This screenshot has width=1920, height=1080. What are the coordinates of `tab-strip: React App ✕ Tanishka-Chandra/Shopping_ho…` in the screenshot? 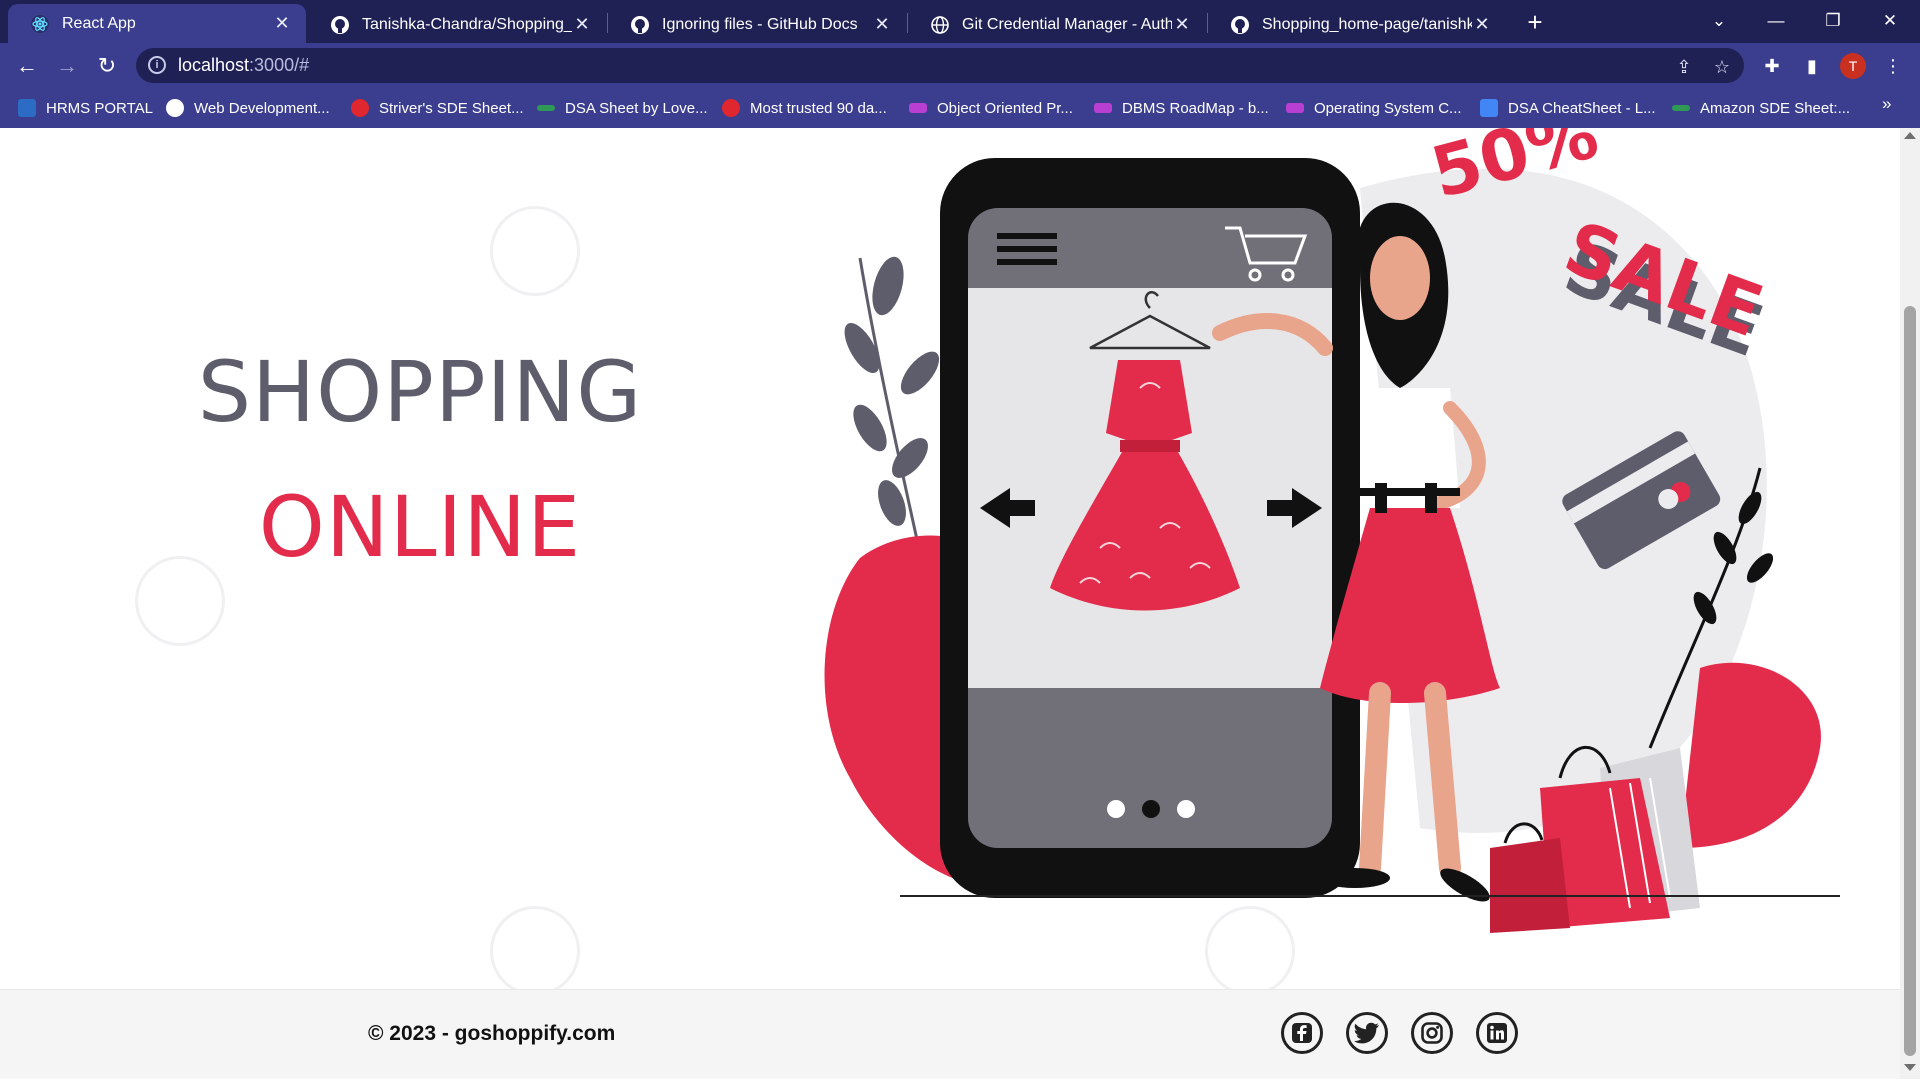 It's located at (960, 21).